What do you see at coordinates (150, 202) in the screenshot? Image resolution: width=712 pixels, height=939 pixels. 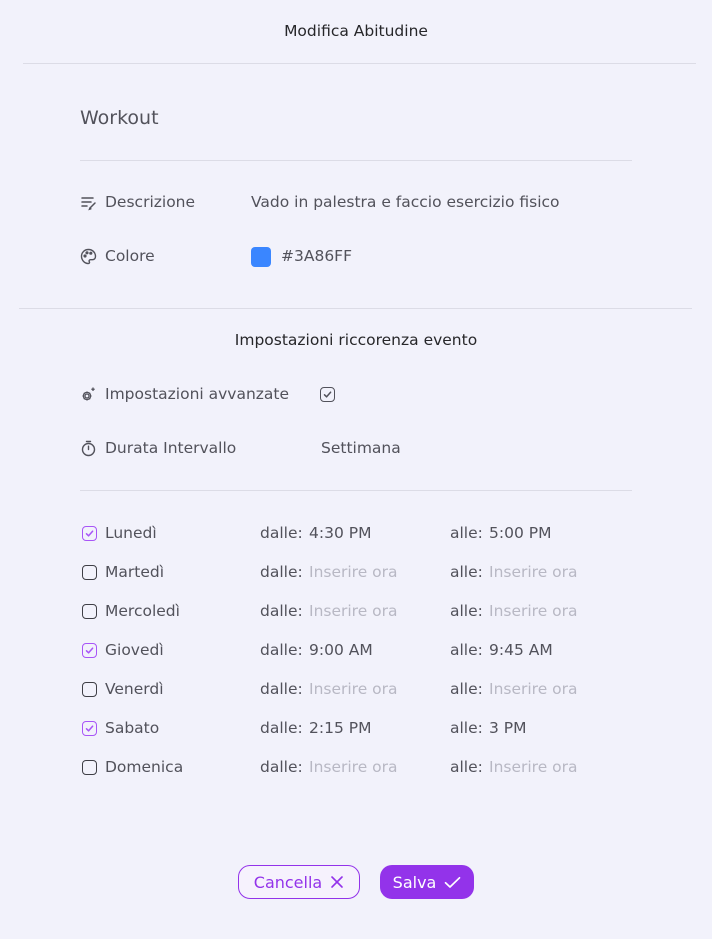 I see `description-label: Descrizione` at bounding box center [150, 202].